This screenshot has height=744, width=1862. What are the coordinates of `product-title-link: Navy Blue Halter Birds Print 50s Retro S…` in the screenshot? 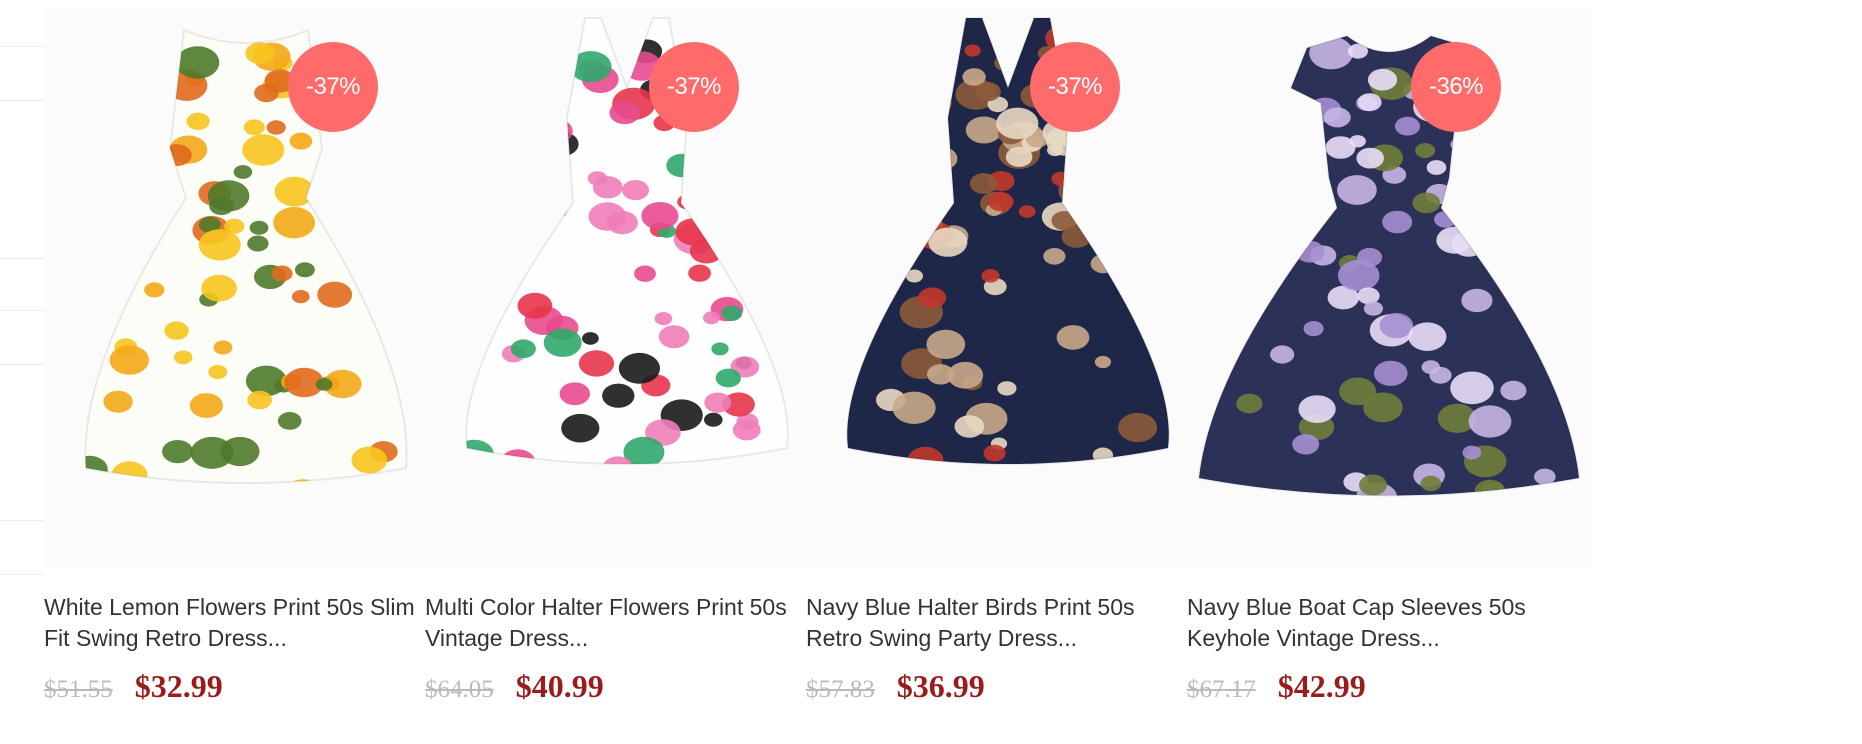 It's located at (1001, 623).